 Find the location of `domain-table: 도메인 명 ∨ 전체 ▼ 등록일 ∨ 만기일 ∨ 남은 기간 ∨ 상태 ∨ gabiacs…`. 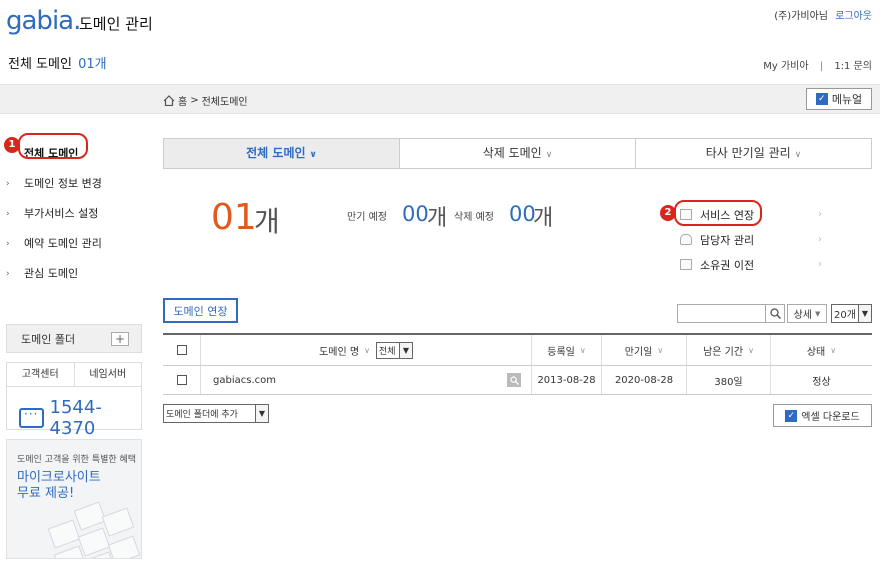

domain-table: 도메인 명 ∨ 전체 ▼ 등록일 ∨ 만기일 ∨ 남은 기간 ∨ 상태 ∨ gabiacs… is located at coordinates (517, 364).